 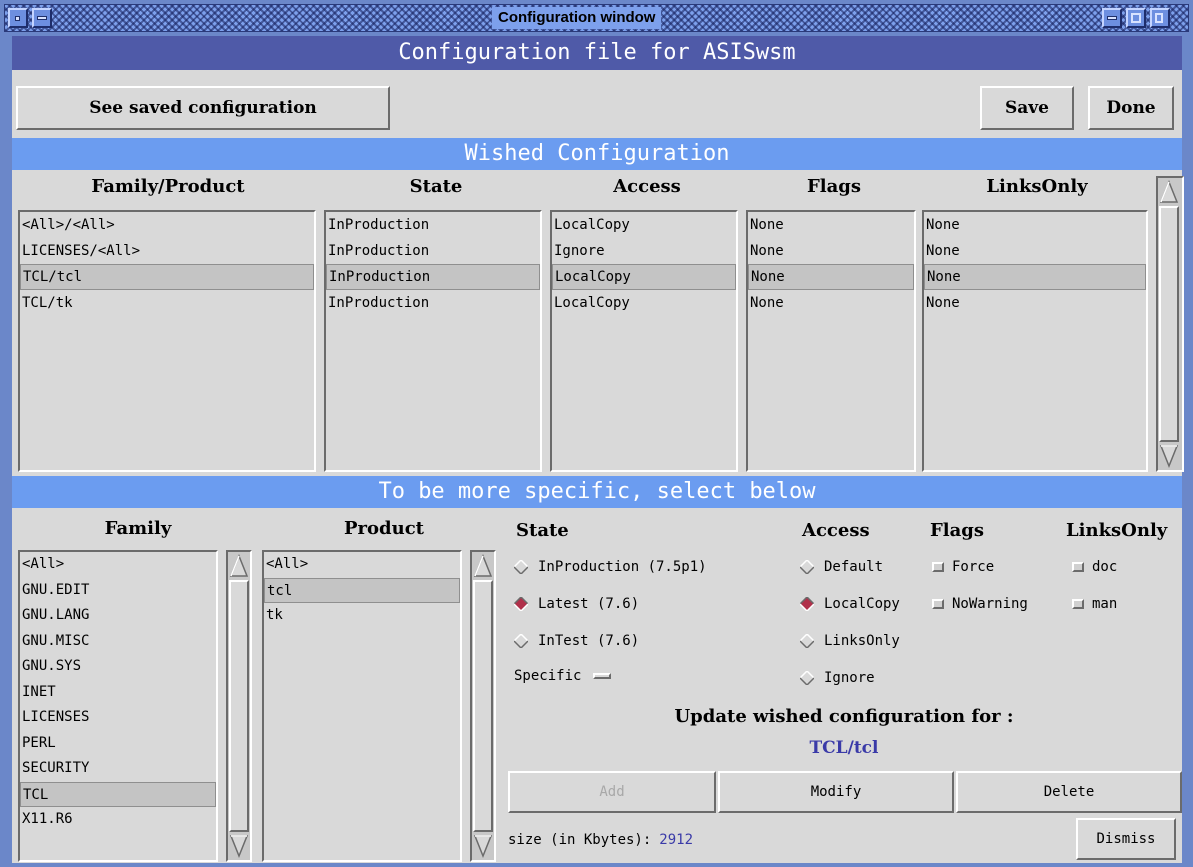 What do you see at coordinates (118, 744) in the screenshot?
I see `family-list-item: PERL` at bounding box center [118, 744].